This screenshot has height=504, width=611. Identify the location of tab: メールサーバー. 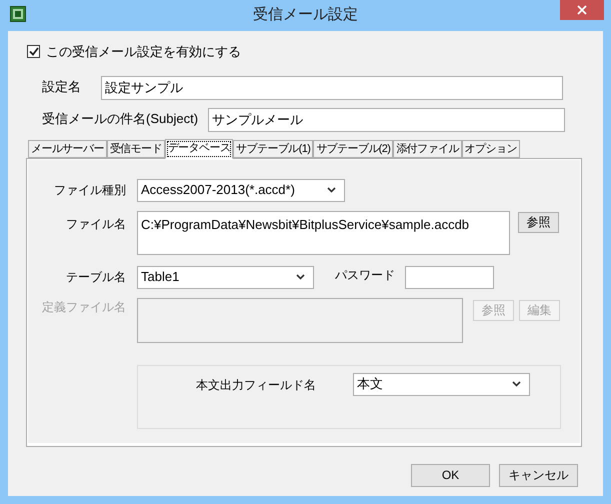
(67, 149).